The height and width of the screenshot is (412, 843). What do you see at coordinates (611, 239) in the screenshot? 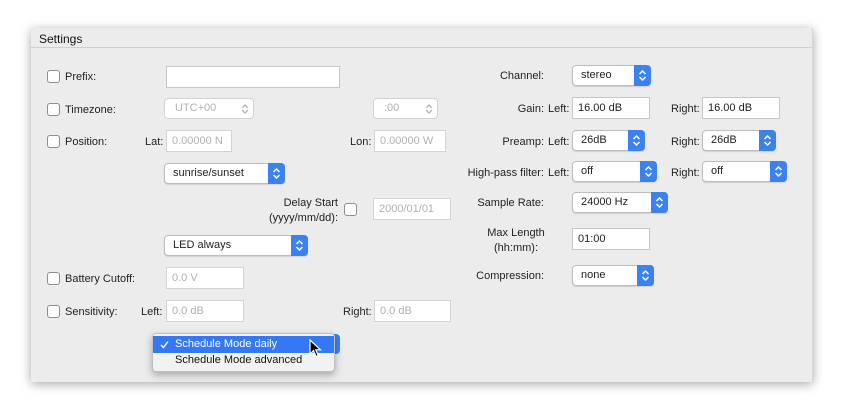
I see `max-length-input: 01:00` at bounding box center [611, 239].